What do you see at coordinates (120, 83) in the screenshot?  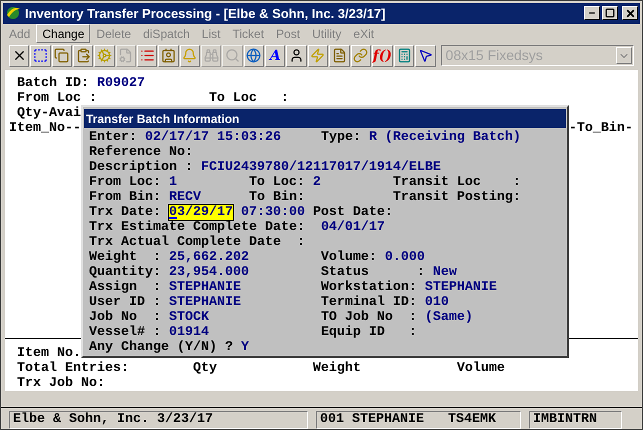 I see `field-value: R09027` at bounding box center [120, 83].